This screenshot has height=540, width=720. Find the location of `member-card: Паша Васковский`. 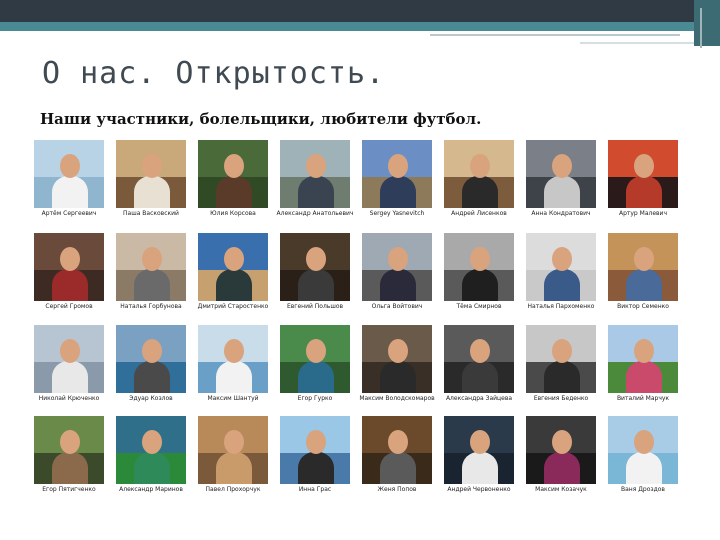

member-card: Паша Васковский is located at coordinates (151, 178).